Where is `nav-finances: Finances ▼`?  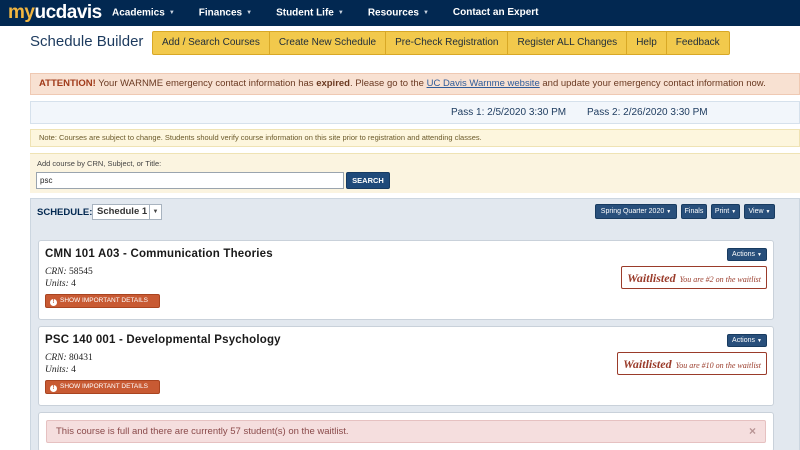 nav-finances: Finances ▼ is located at coordinates (225, 13).